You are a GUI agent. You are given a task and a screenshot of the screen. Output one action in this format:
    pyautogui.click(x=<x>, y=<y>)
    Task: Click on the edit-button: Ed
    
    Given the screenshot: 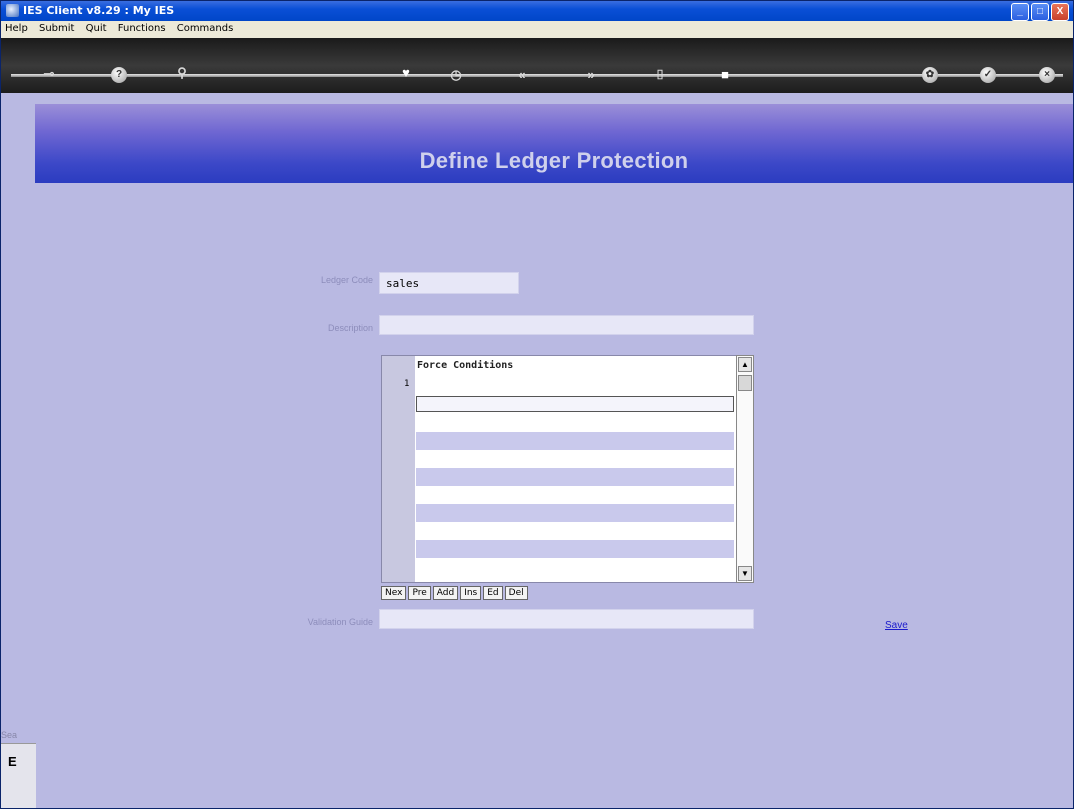 What is the action you would take?
    pyautogui.click(x=493, y=593)
    